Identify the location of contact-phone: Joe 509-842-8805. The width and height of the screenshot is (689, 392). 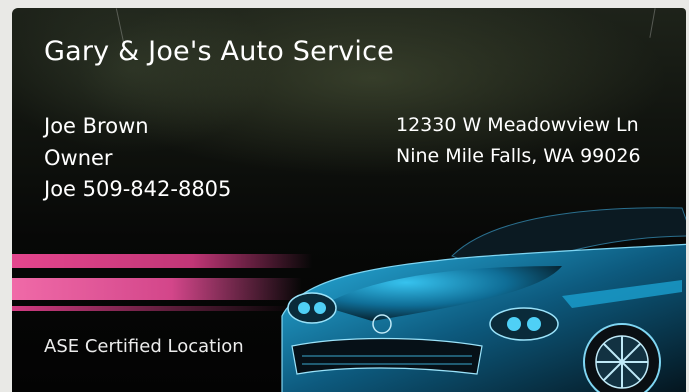
(138, 189).